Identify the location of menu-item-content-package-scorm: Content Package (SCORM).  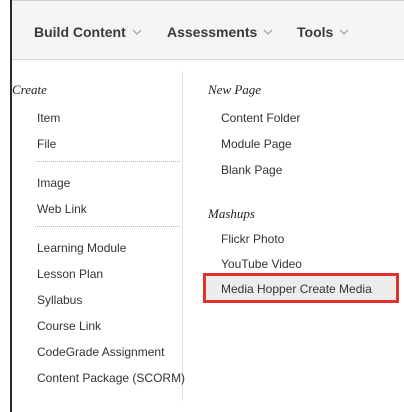
(111, 378).